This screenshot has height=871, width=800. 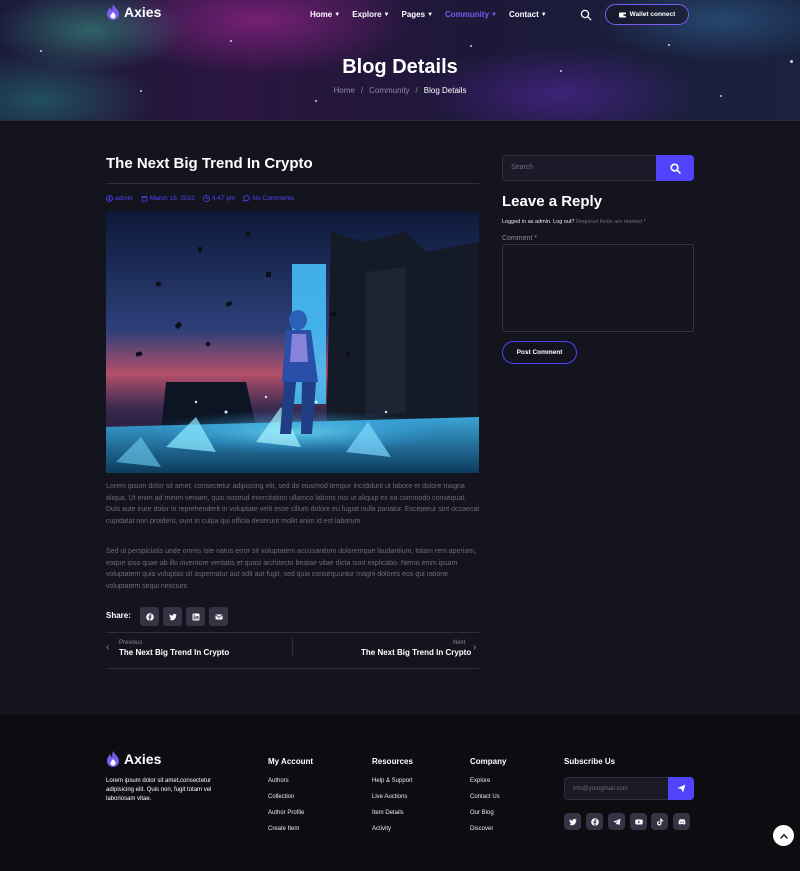 I want to click on footer-link: Contact Us, so click(x=485, y=797).